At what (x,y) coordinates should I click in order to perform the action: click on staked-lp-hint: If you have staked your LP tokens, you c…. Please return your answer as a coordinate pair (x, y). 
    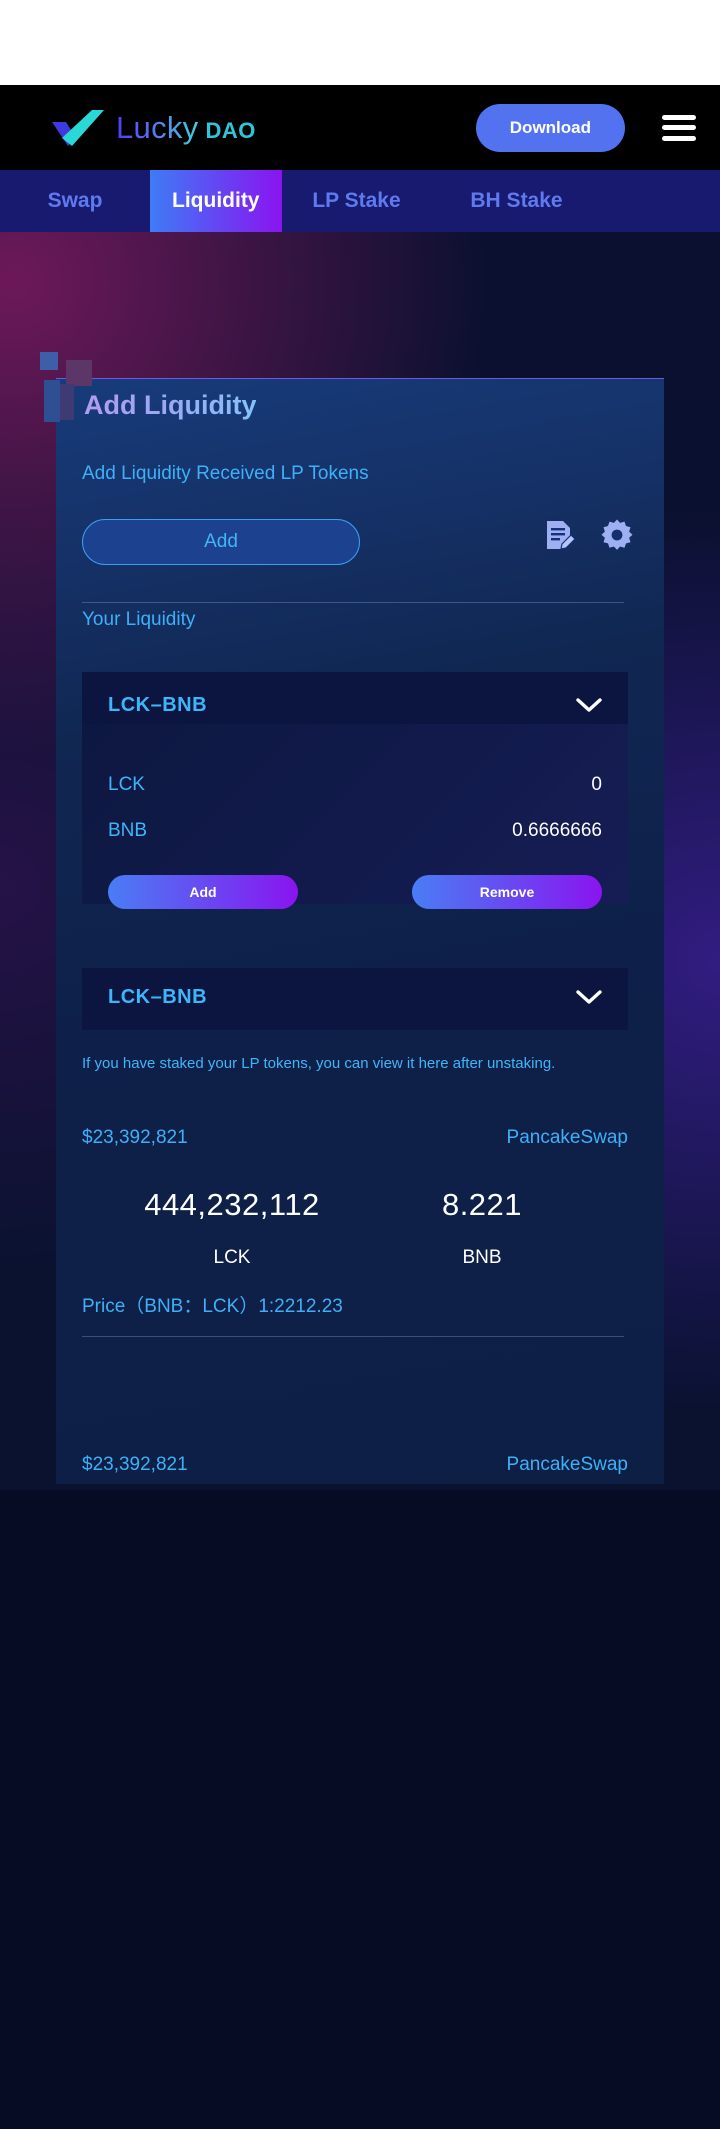
    Looking at the image, I should click on (319, 1063).